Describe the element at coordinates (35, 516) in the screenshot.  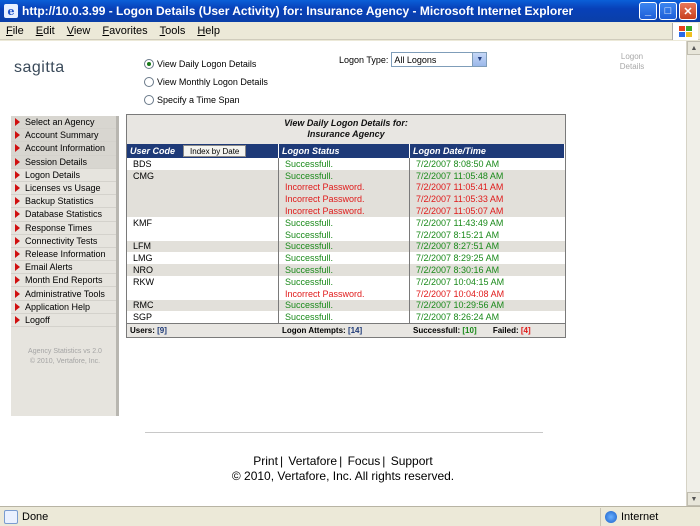
I see `status-text: Done` at that location.